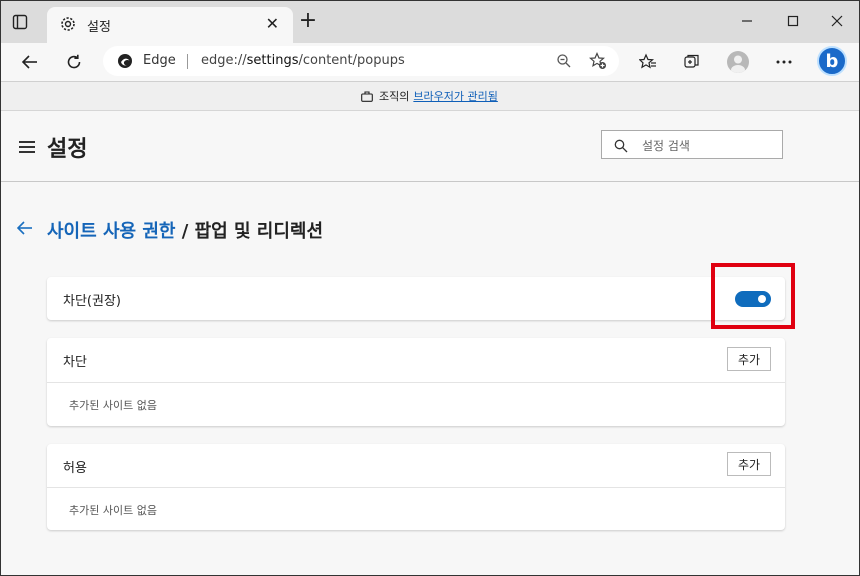  Describe the element at coordinates (259, 231) in the screenshot. I see `breadcrumb-current: 팝업 및 리디렉션` at that location.